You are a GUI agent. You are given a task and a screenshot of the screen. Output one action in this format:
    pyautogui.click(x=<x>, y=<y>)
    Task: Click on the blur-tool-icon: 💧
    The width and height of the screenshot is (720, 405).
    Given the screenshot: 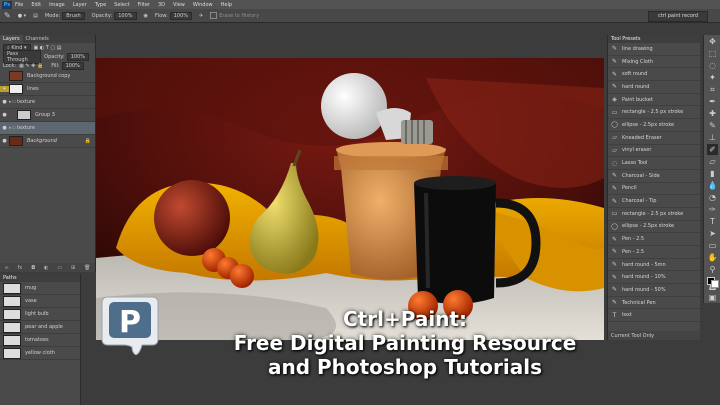 What is the action you would take?
    pyautogui.click(x=712, y=185)
    